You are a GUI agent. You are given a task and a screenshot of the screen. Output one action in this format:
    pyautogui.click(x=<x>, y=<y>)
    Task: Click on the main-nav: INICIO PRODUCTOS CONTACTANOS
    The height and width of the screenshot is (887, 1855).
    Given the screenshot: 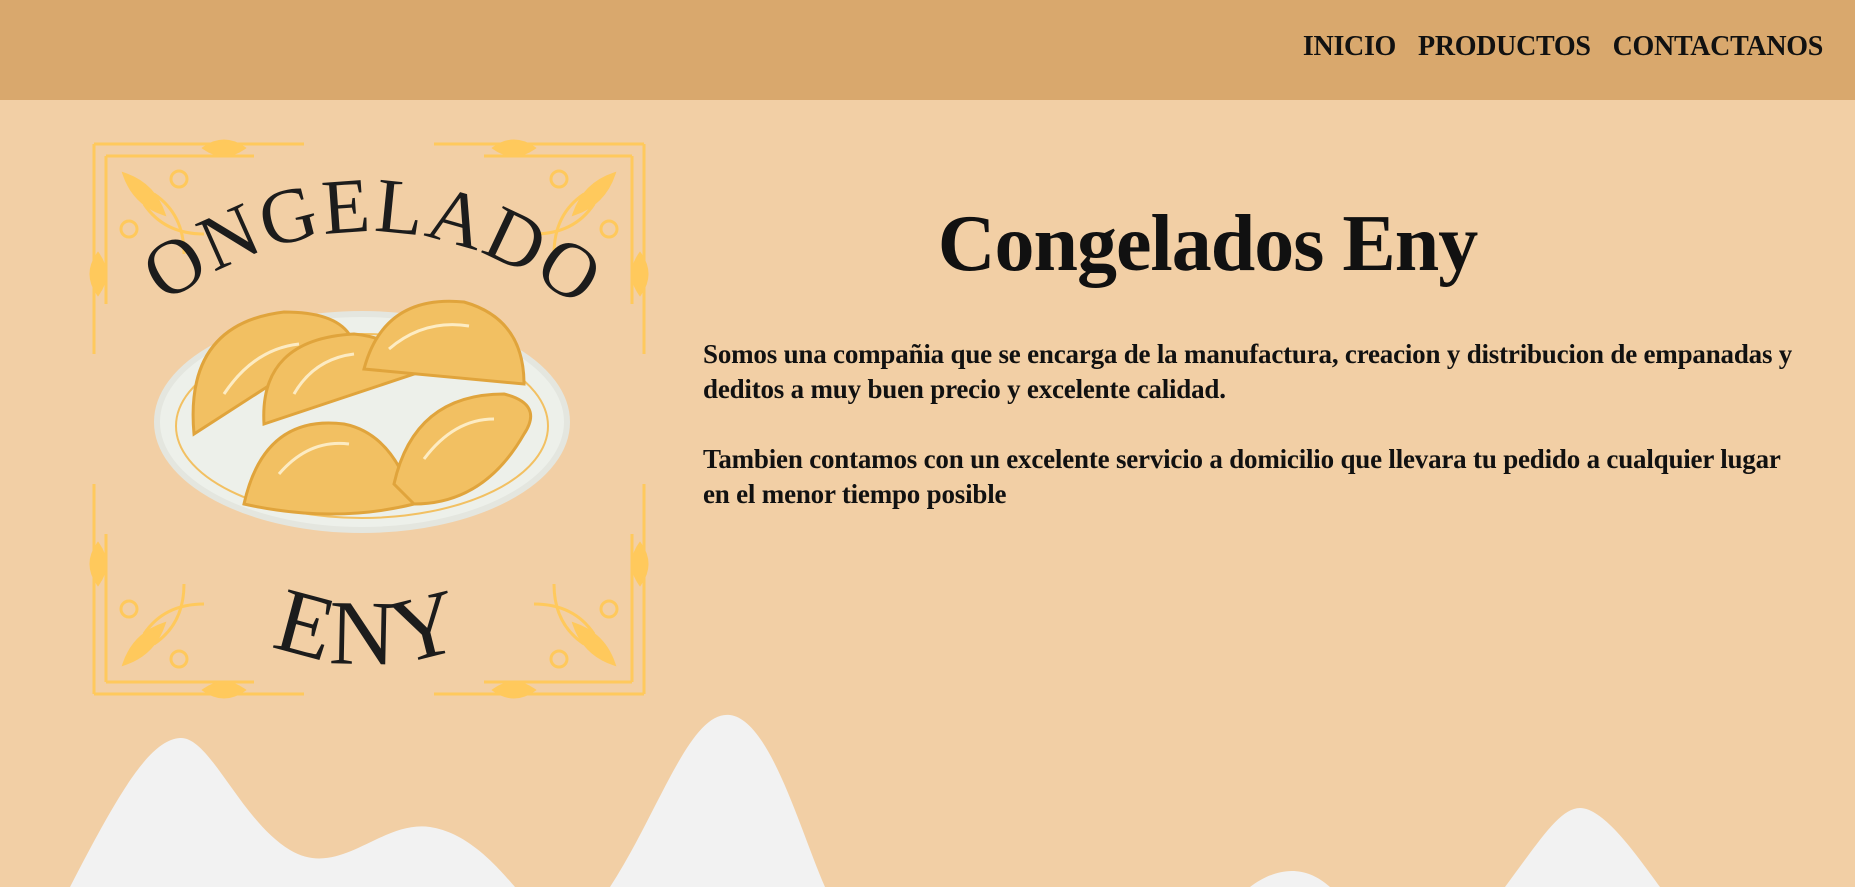 What is the action you would take?
    pyautogui.click(x=1563, y=47)
    